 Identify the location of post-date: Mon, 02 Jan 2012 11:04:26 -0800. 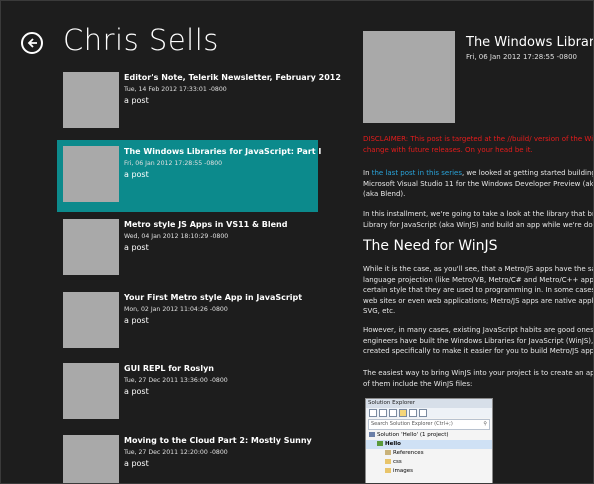
(176, 309).